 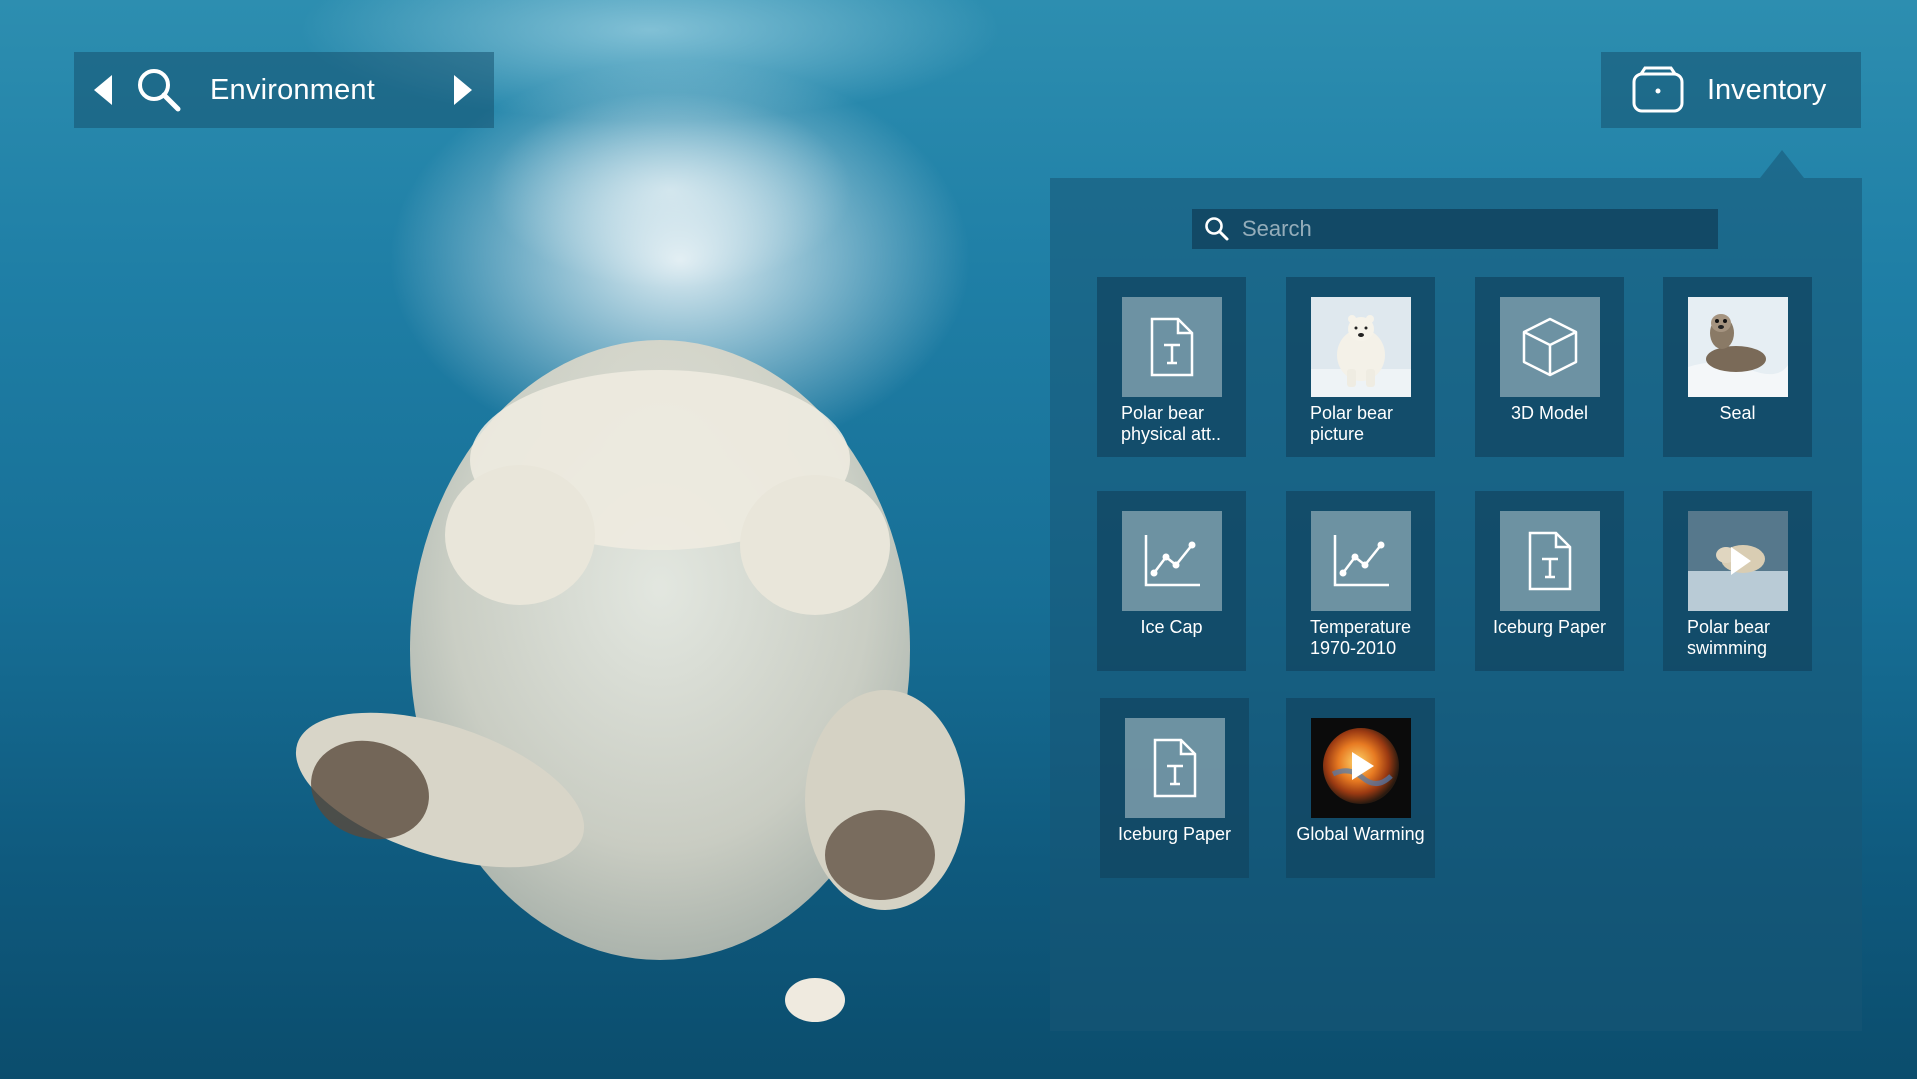 I want to click on inventory-item-3d-model: 3D Model, so click(x=1549, y=367).